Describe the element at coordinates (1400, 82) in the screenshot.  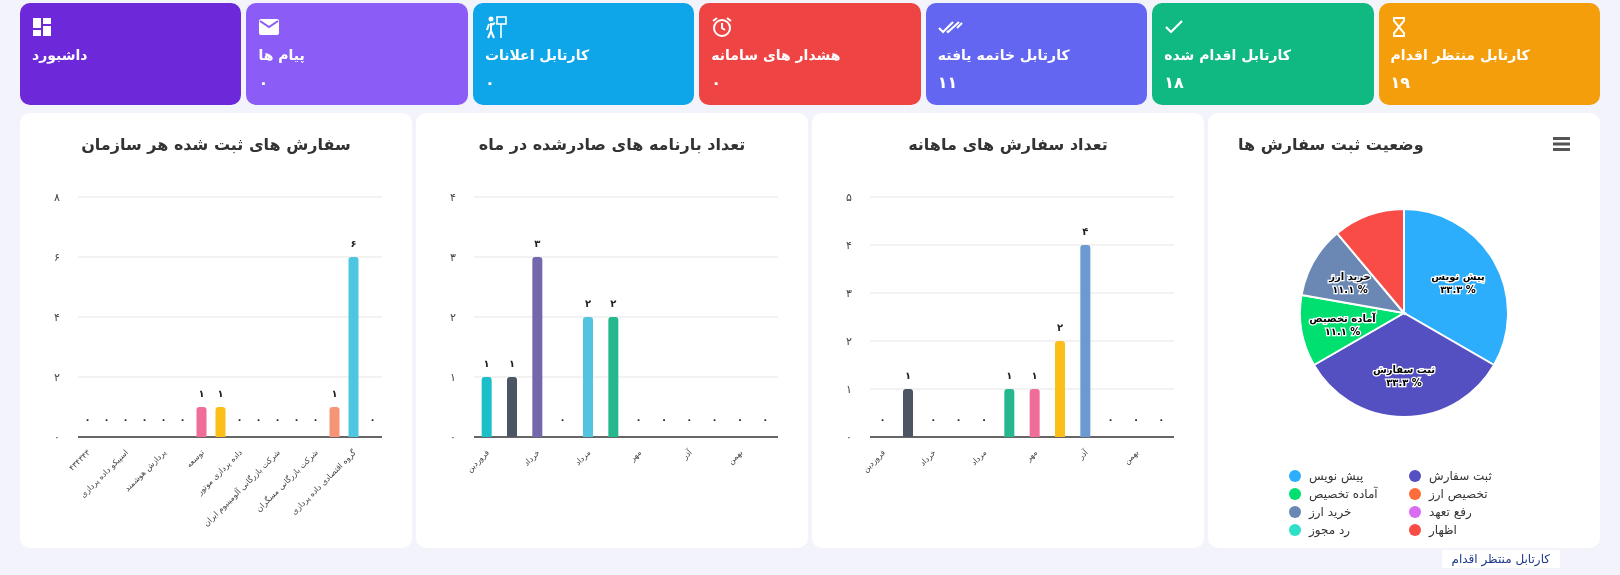
I see `card-count: ۱۹` at that location.